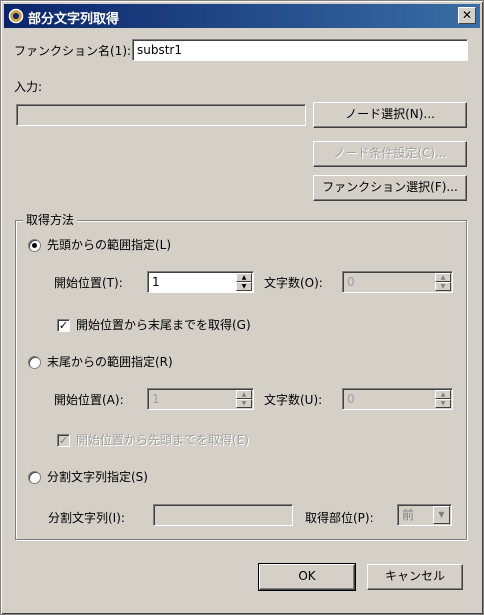  Describe the element at coordinates (161, 115) in the screenshot. I see `input-field` at that location.